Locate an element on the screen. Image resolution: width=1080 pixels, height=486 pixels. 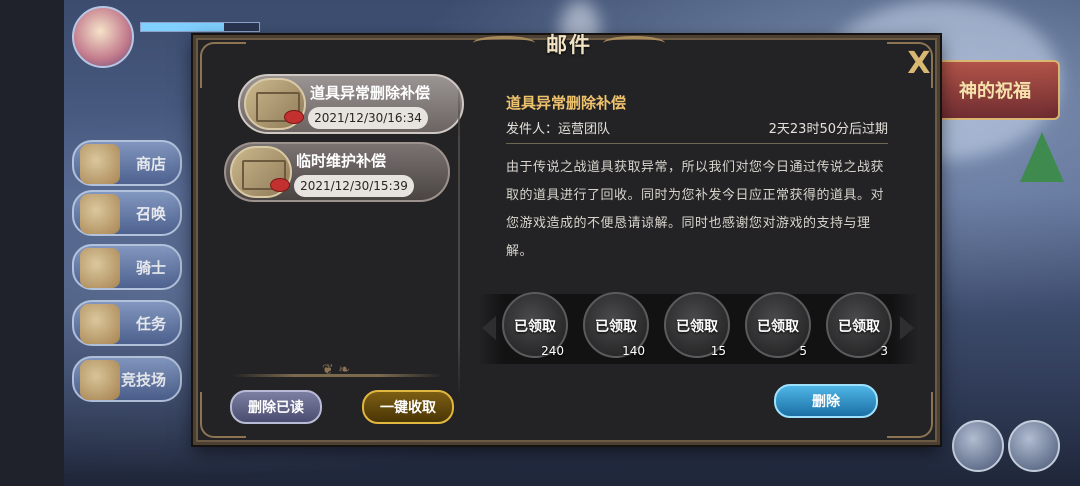
frame-ornament is located at coordinates (910, 415).